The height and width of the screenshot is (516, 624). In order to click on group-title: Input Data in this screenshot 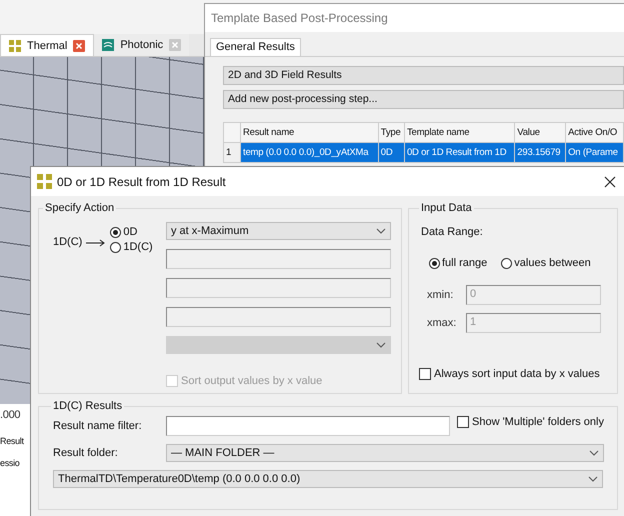, I will do `click(446, 208)`.